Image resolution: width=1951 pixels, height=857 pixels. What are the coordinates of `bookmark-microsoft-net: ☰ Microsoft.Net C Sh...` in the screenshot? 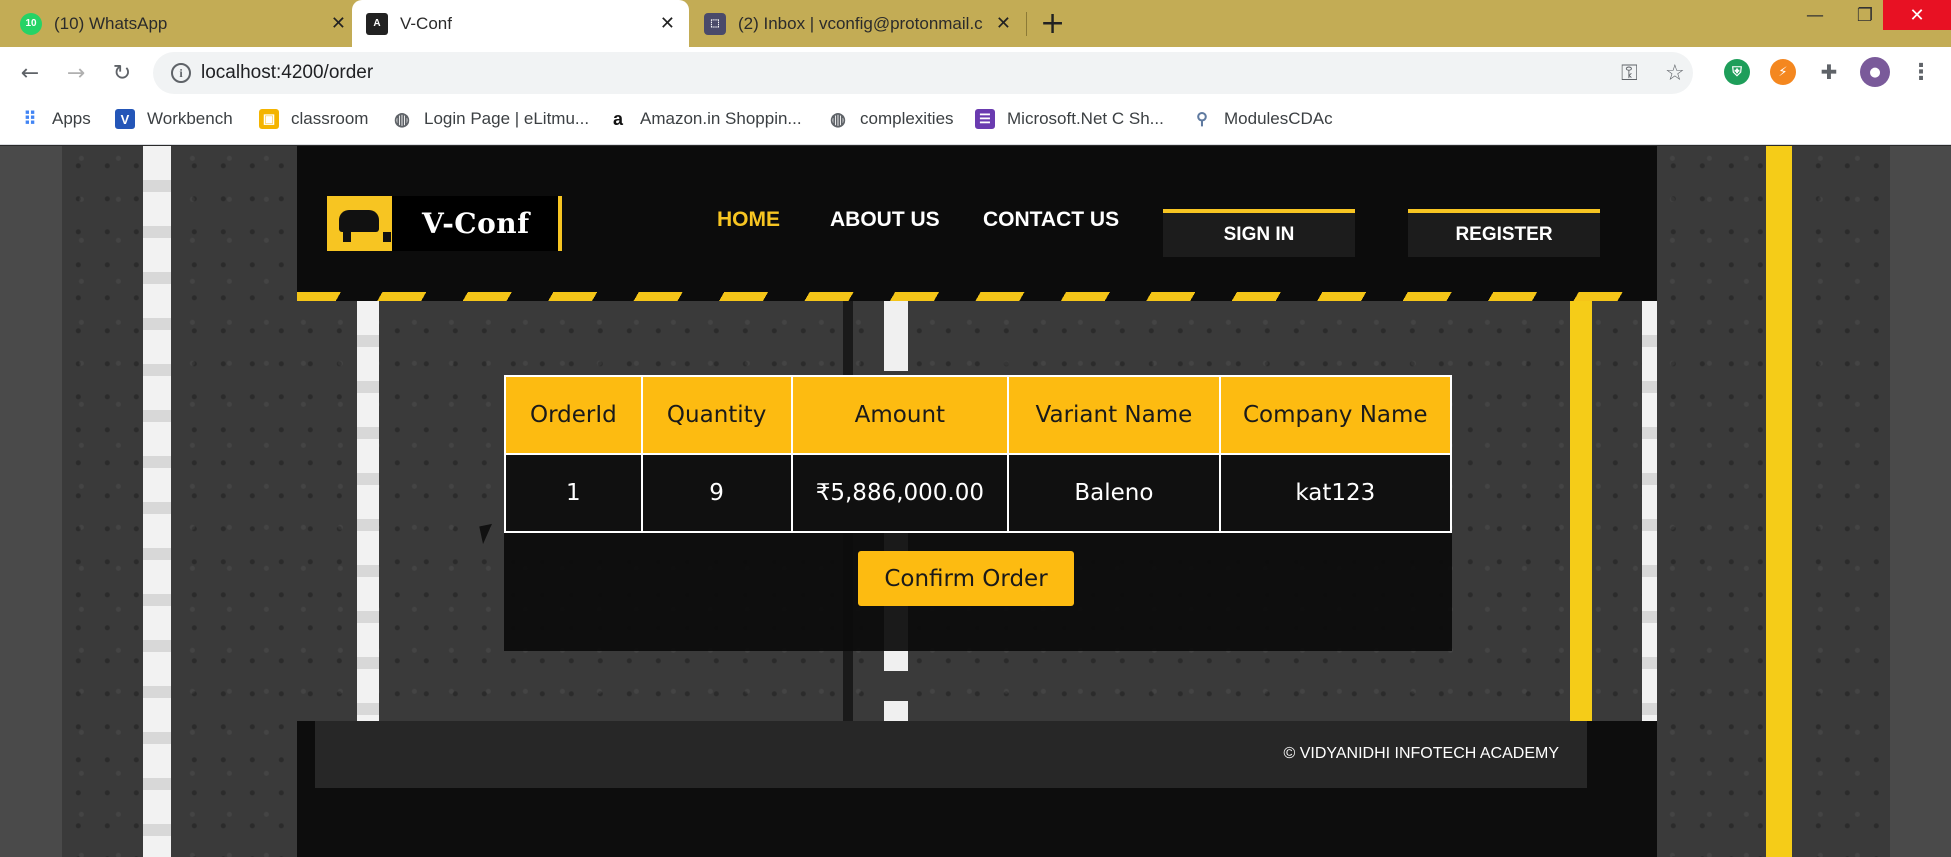 It's located at (1069, 119).